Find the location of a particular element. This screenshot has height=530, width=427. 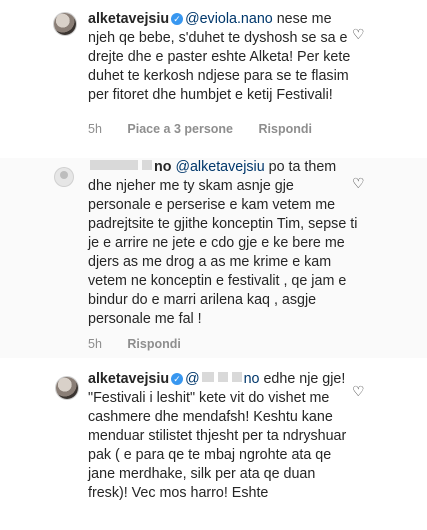

comment-mention: @alketavejsiu is located at coordinates (219, 167).